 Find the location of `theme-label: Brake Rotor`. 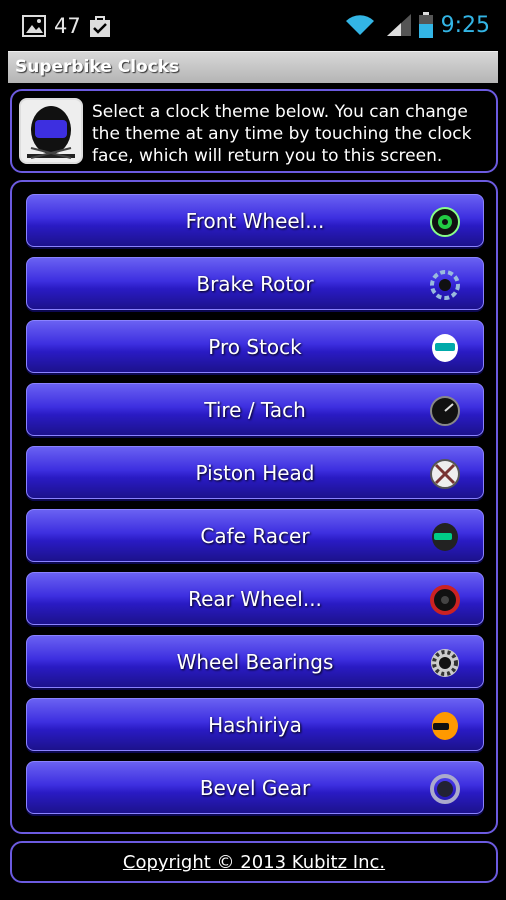

theme-label: Brake Rotor is located at coordinates (255, 284).